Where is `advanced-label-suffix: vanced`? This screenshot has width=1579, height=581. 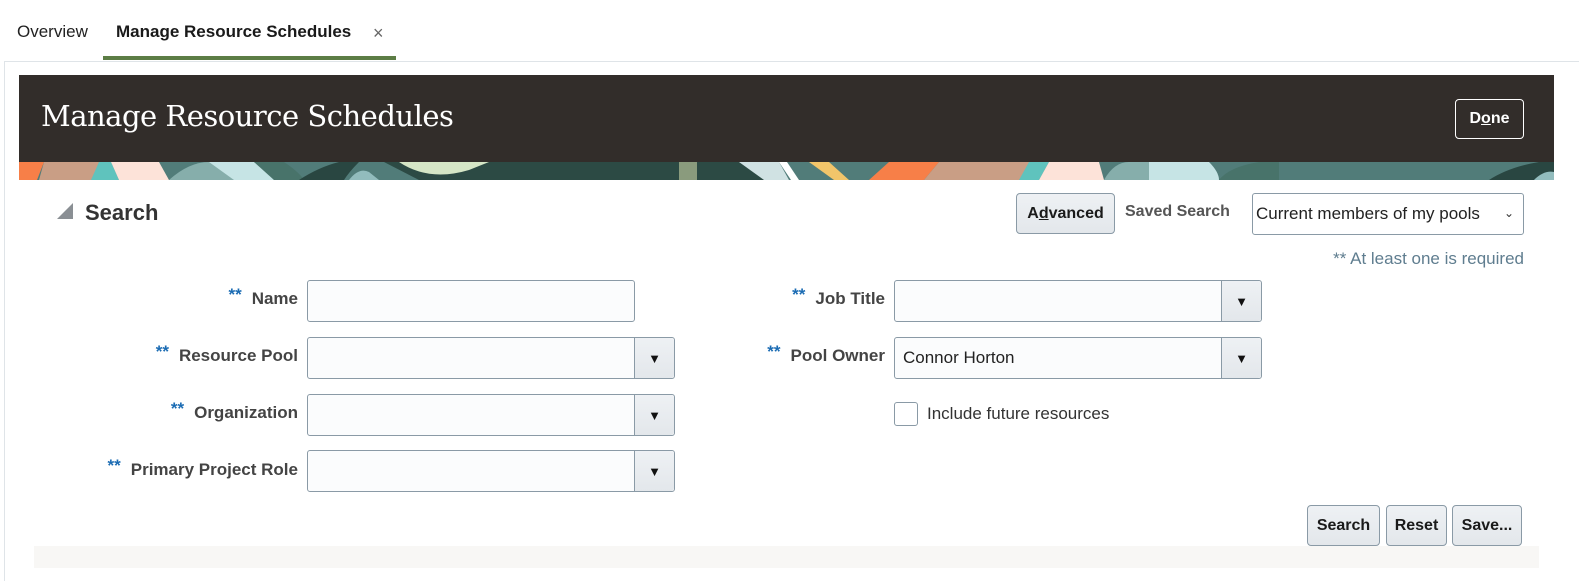 advanced-label-suffix: vanced is located at coordinates (1076, 213).